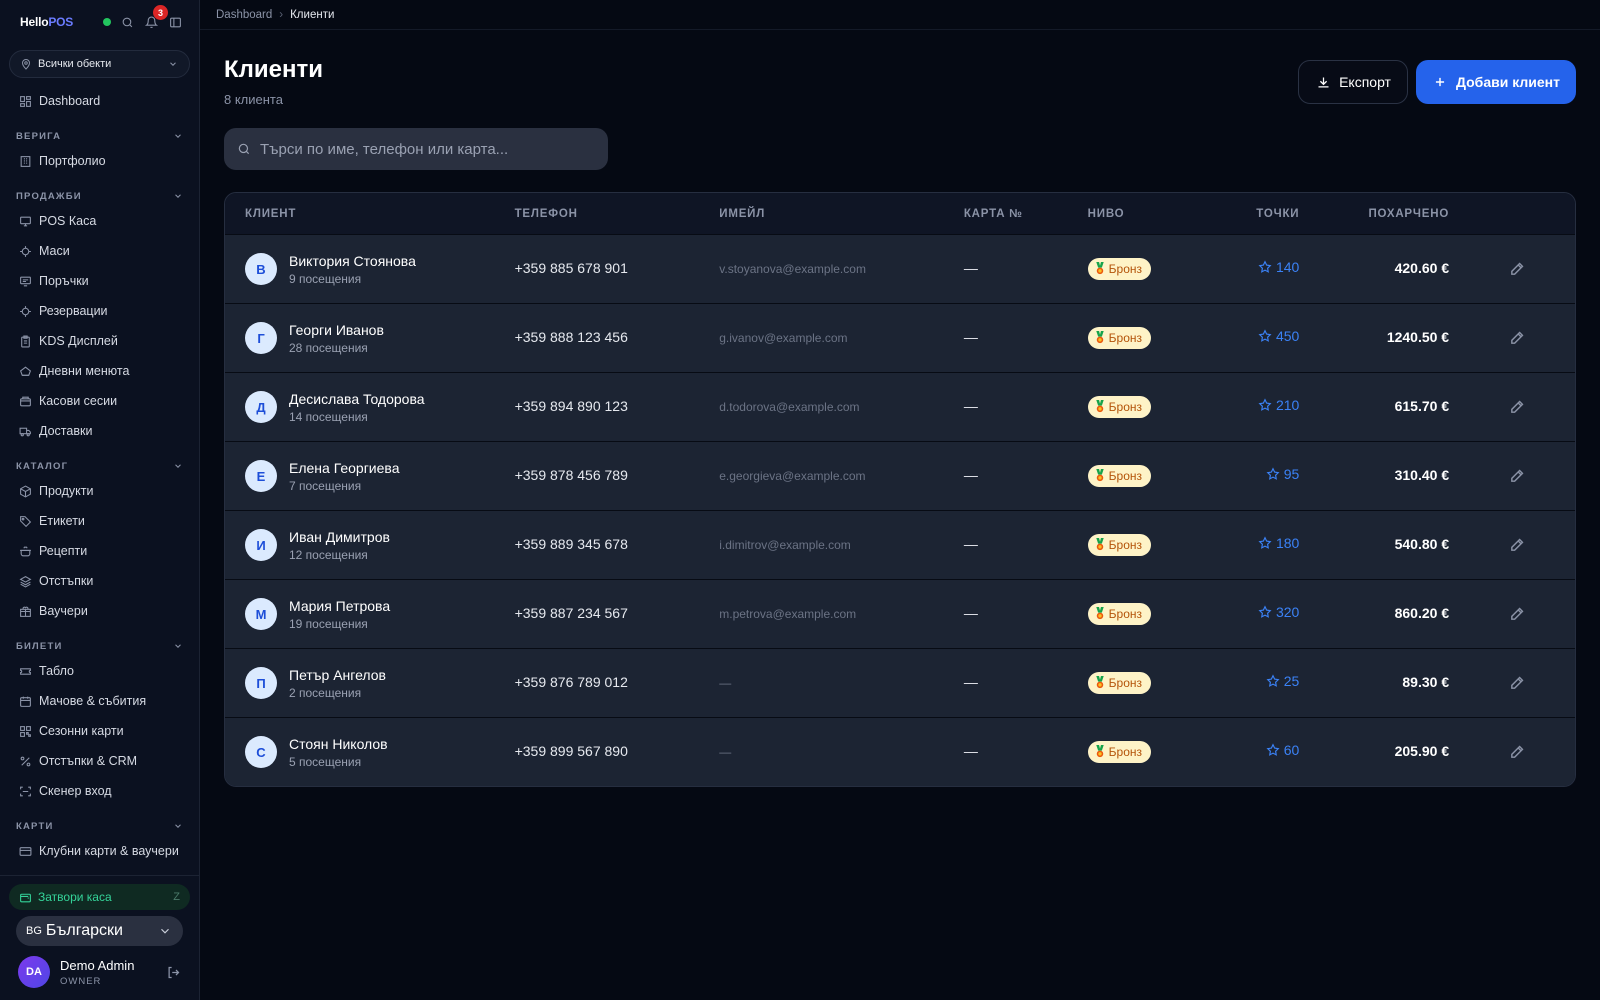 This screenshot has height=1000, width=1600. What do you see at coordinates (1323, 82) in the screenshot?
I see `download-icon` at bounding box center [1323, 82].